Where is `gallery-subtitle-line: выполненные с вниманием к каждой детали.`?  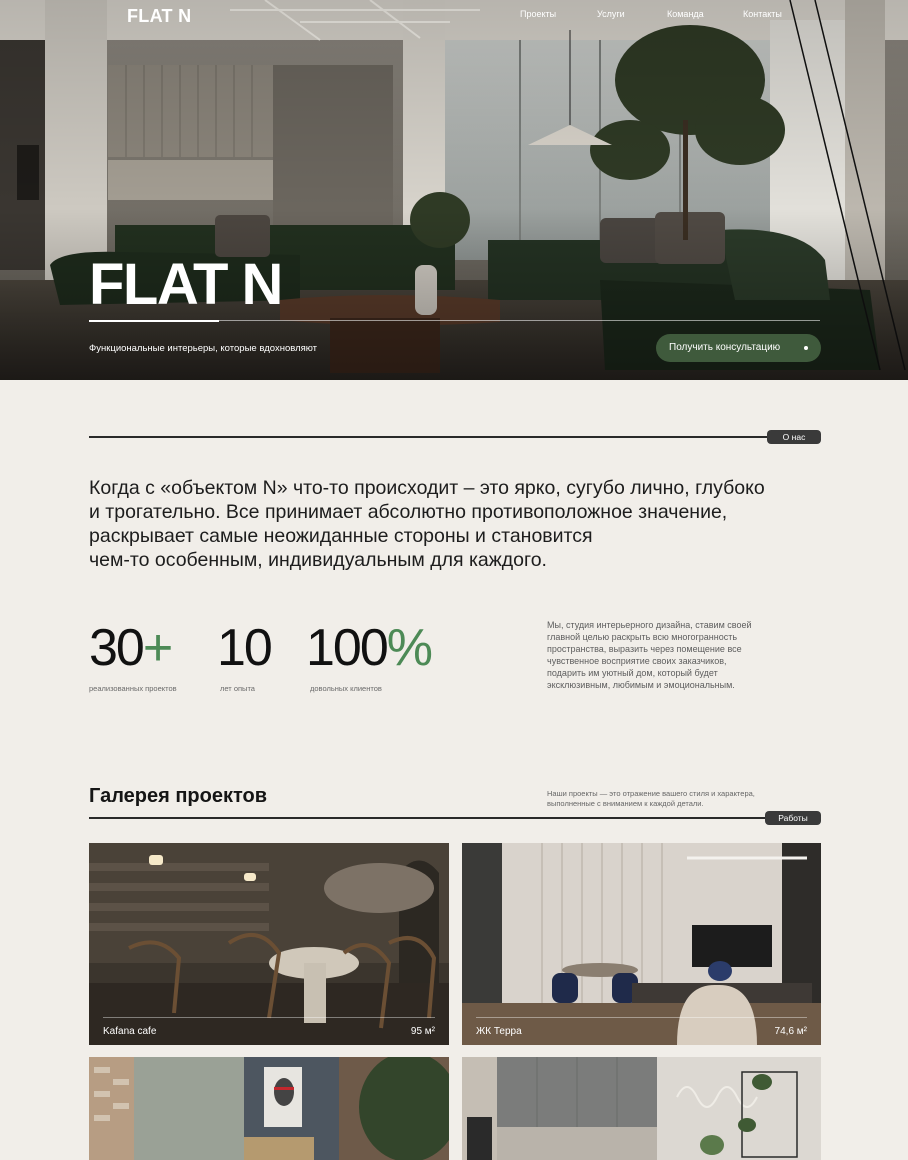
gallery-subtitle-line: выполненные с вниманием к каждой детали. is located at coordinates (625, 803).